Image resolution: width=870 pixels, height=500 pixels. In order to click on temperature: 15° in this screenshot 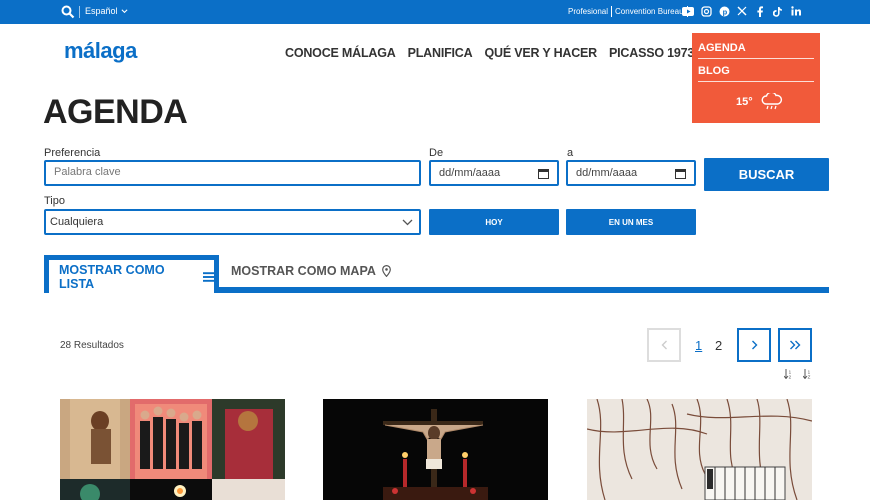, I will do `click(744, 102)`.